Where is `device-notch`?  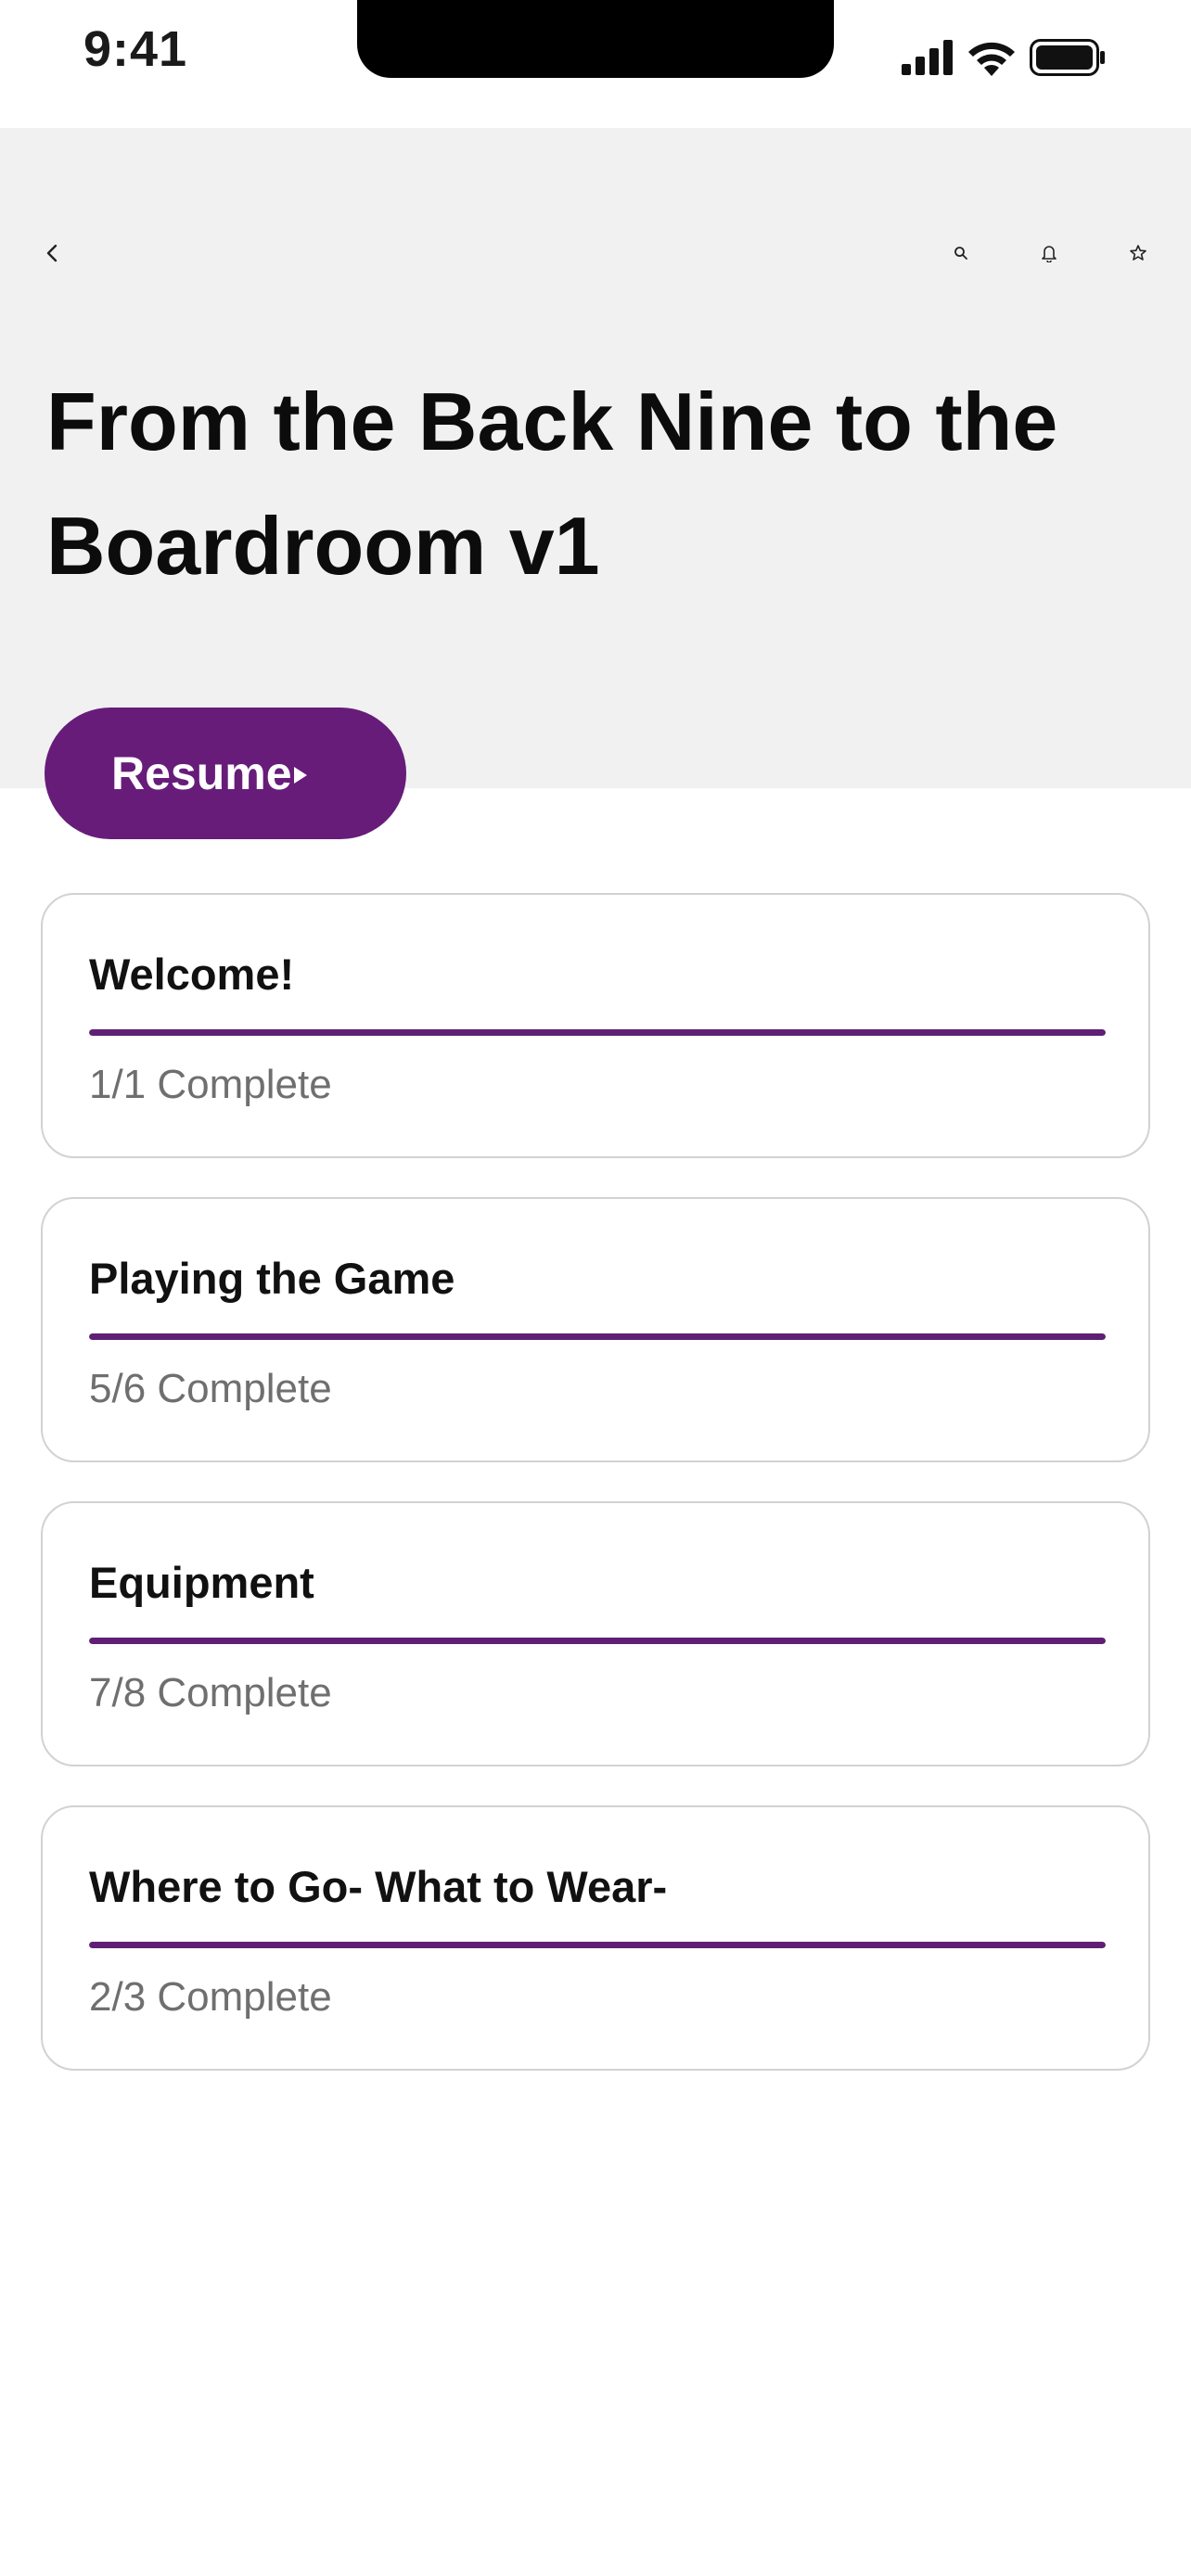
device-notch is located at coordinates (595, 39).